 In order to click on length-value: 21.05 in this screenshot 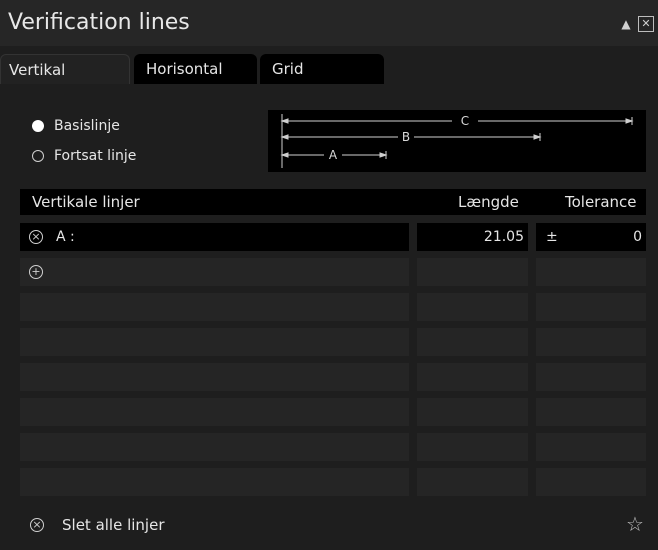, I will do `click(503, 237)`.